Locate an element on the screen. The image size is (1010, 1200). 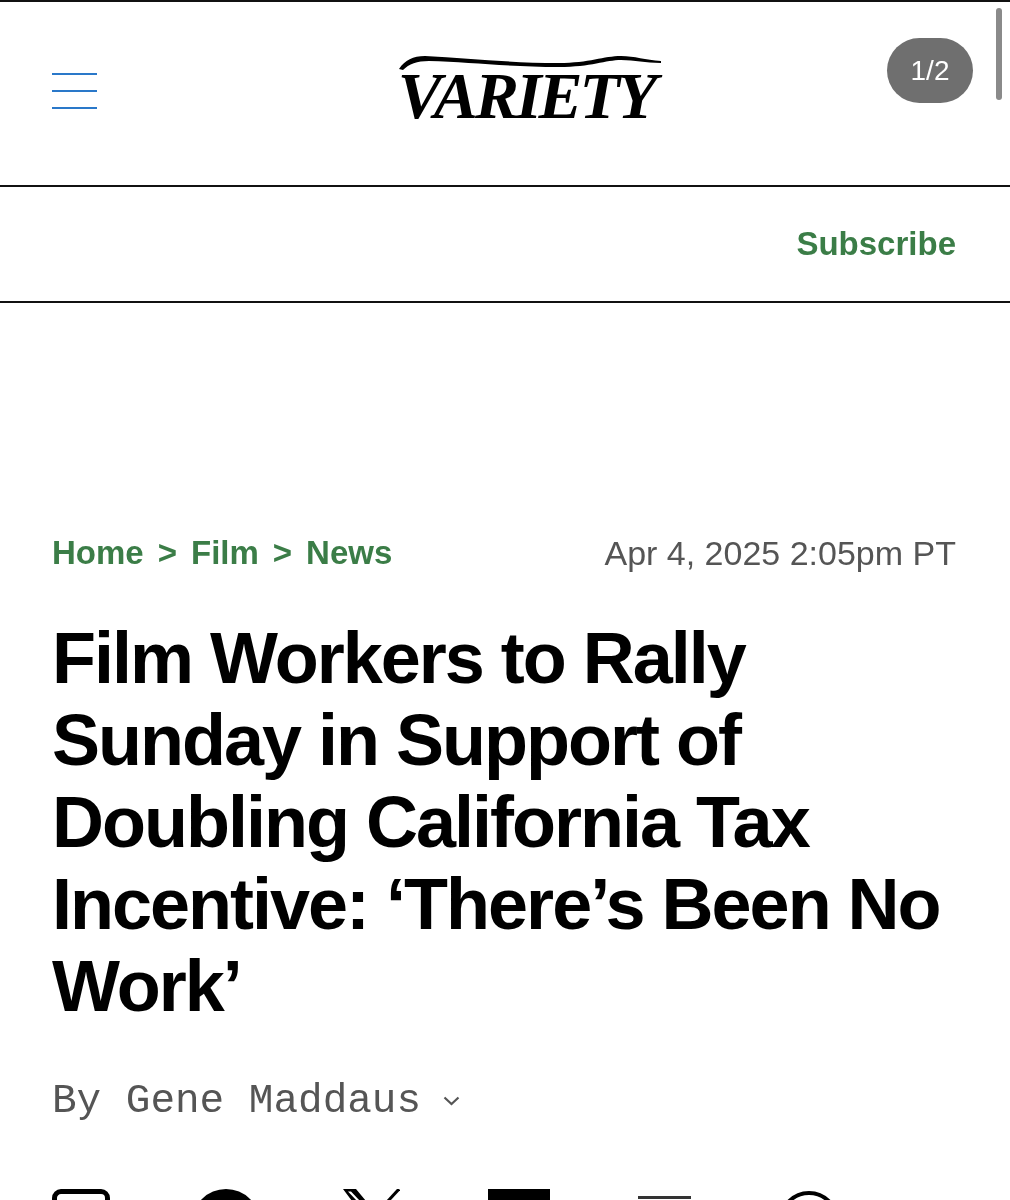
author-dropdown: Gene Maddaus is located at coordinates (293, 1101).